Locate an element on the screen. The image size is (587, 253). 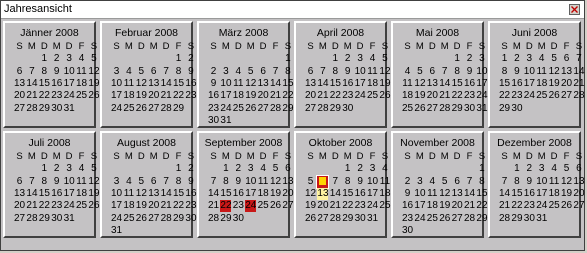
title-bar: Jahresansicht is located at coordinates (292, 10).